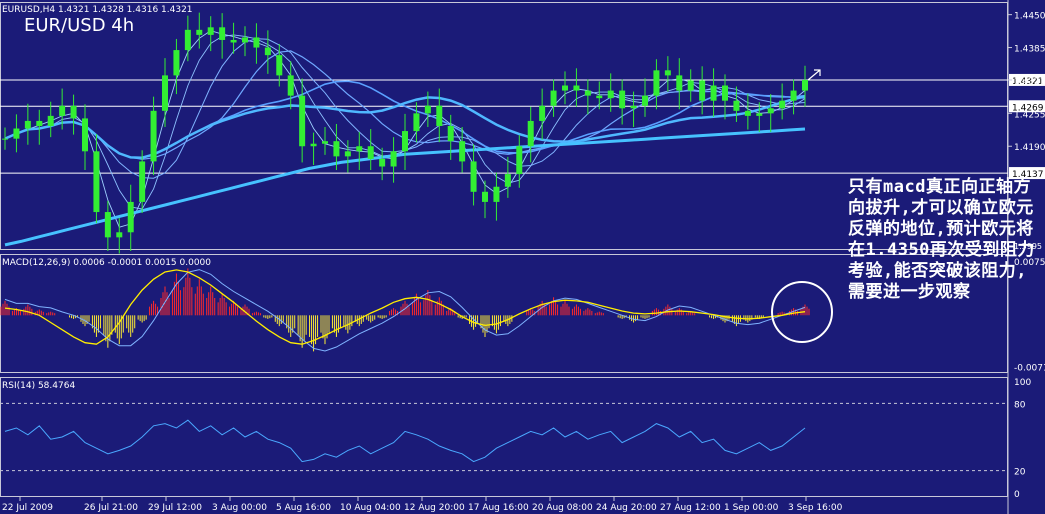  What do you see at coordinates (814, 75) in the screenshot?
I see `arrow-icon` at bounding box center [814, 75].